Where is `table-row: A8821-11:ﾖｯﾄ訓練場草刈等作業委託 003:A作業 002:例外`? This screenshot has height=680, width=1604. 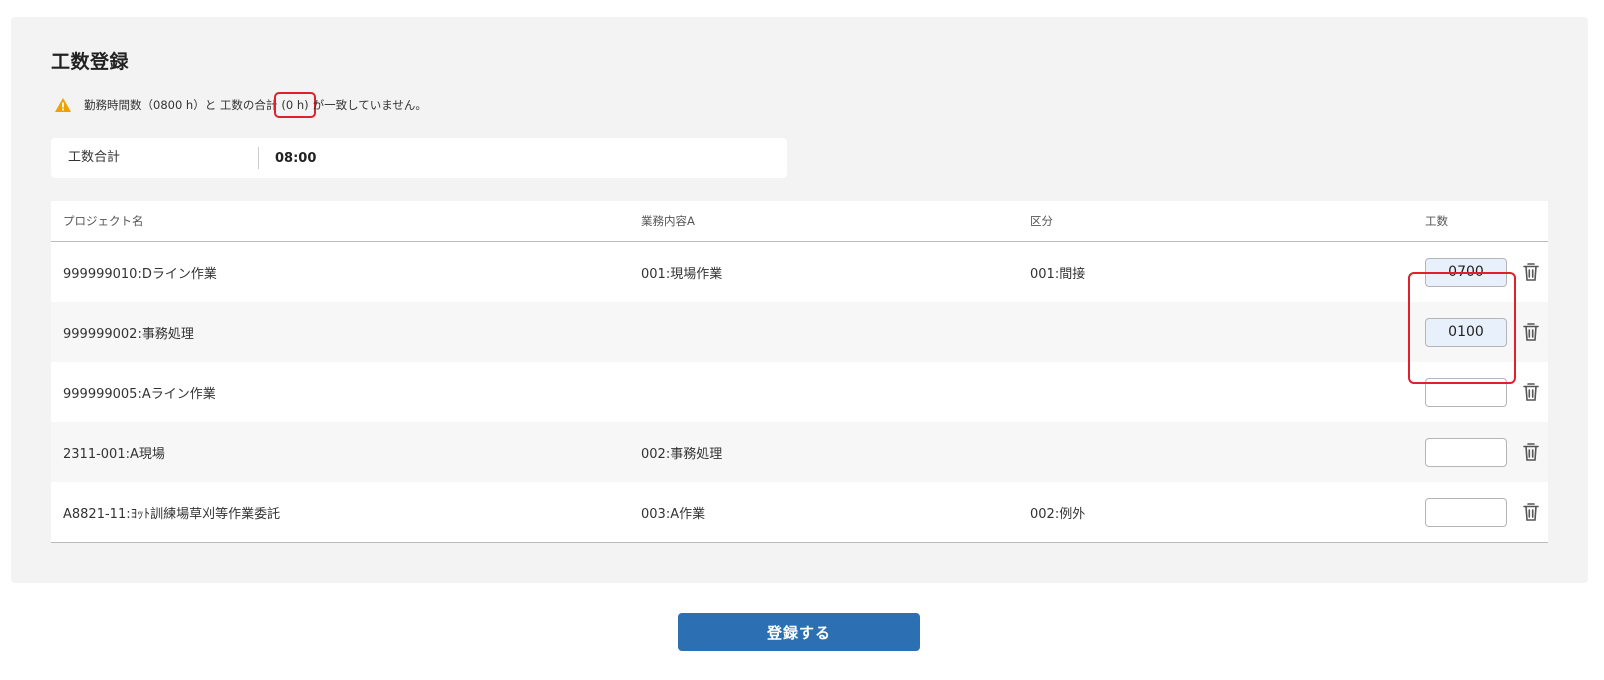
table-row: A8821-11:ﾖｯﾄ訓練場草刈等作業委託 003:A作業 002:例外 is located at coordinates (799, 512).